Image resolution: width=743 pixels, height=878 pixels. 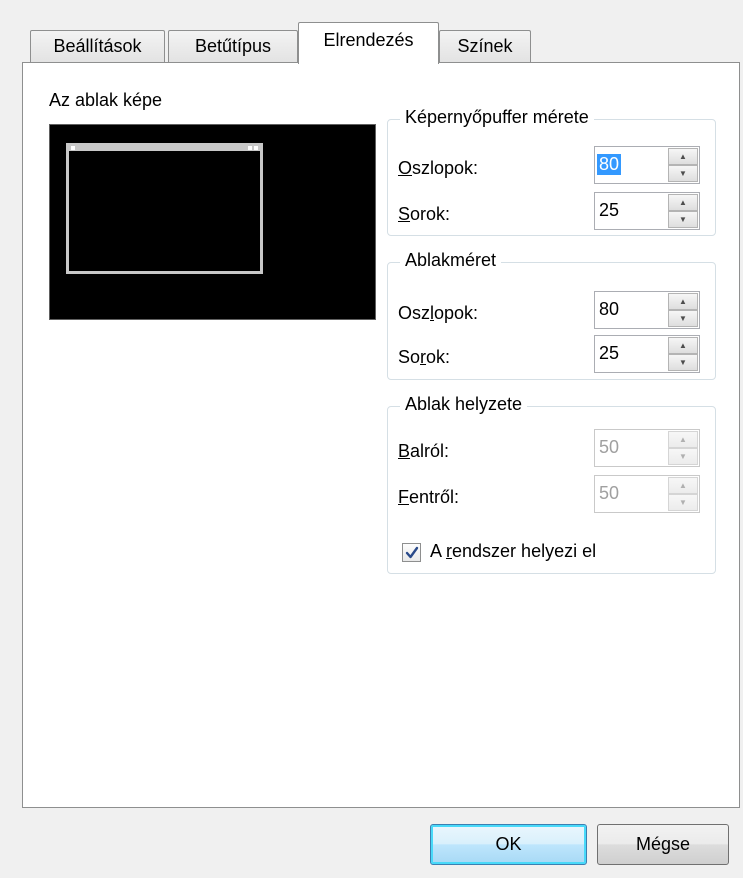 I want to click on preview-maximize-icon, so click(x=250, y=148).